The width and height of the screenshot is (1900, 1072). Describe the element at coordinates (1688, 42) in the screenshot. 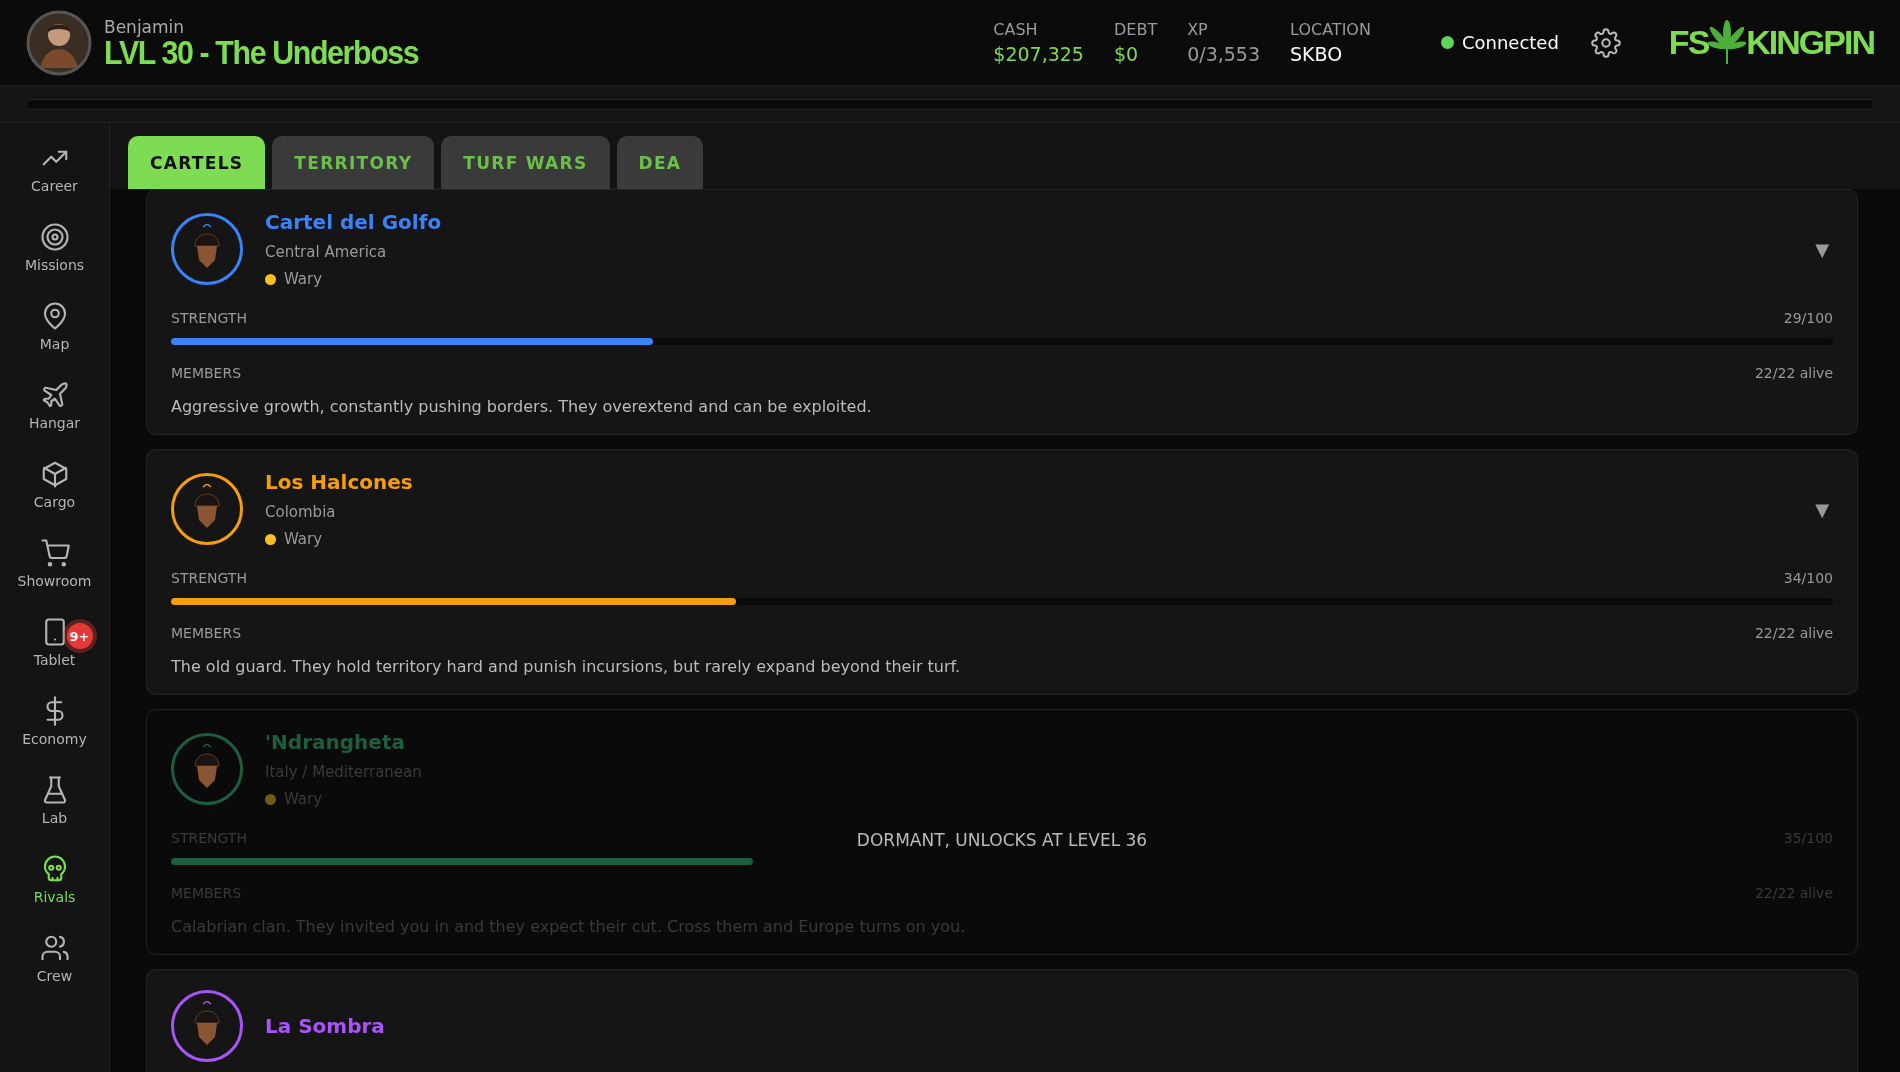

I see `logo-text: FS` at that location.